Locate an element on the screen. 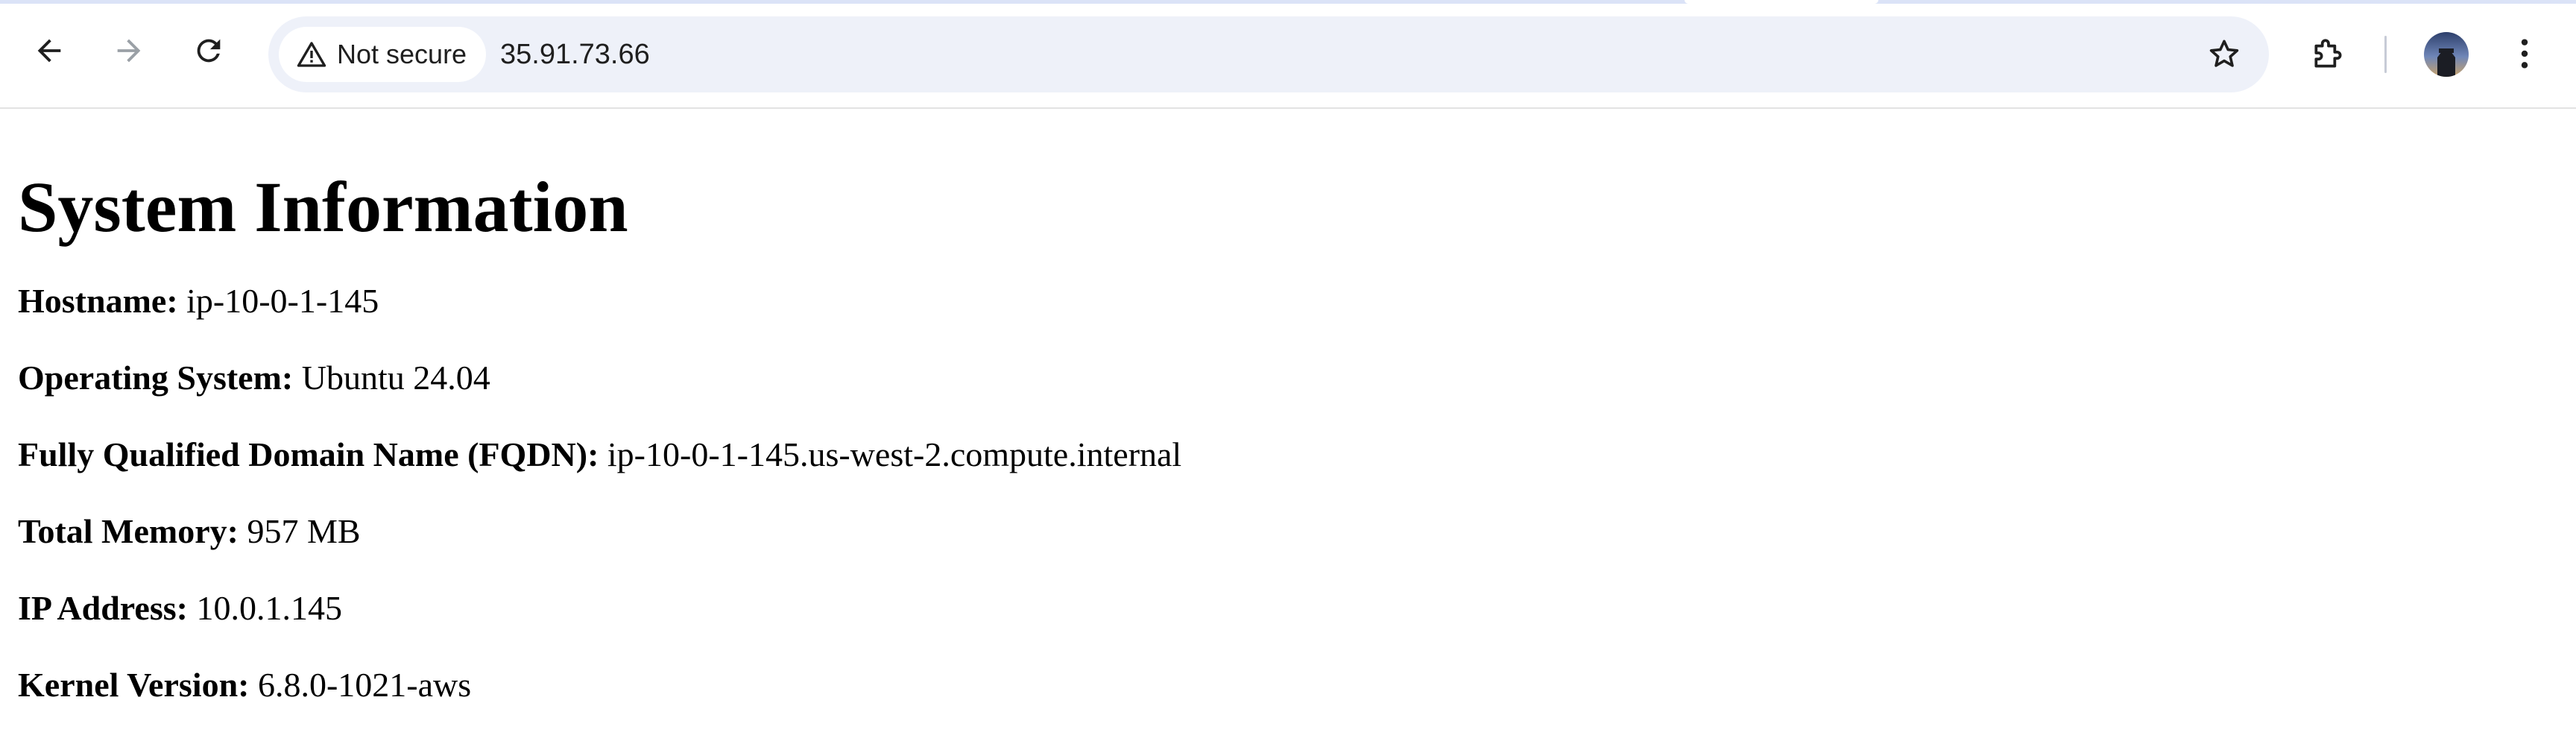 Image resolution: width=2576 pixels, height=747 pixels. security-label: Not secure is located at coordinates (402, 54).